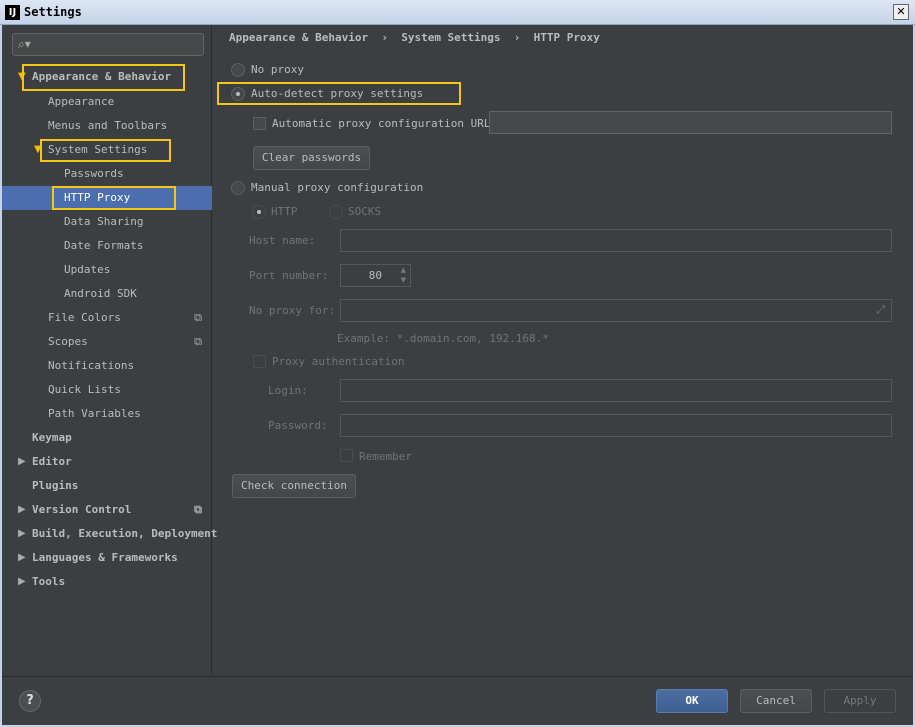 This screenshot has width=915, height=727. I want to click on breadcrumb-http-proxy: HTTP Proxy, so click(566, 37).